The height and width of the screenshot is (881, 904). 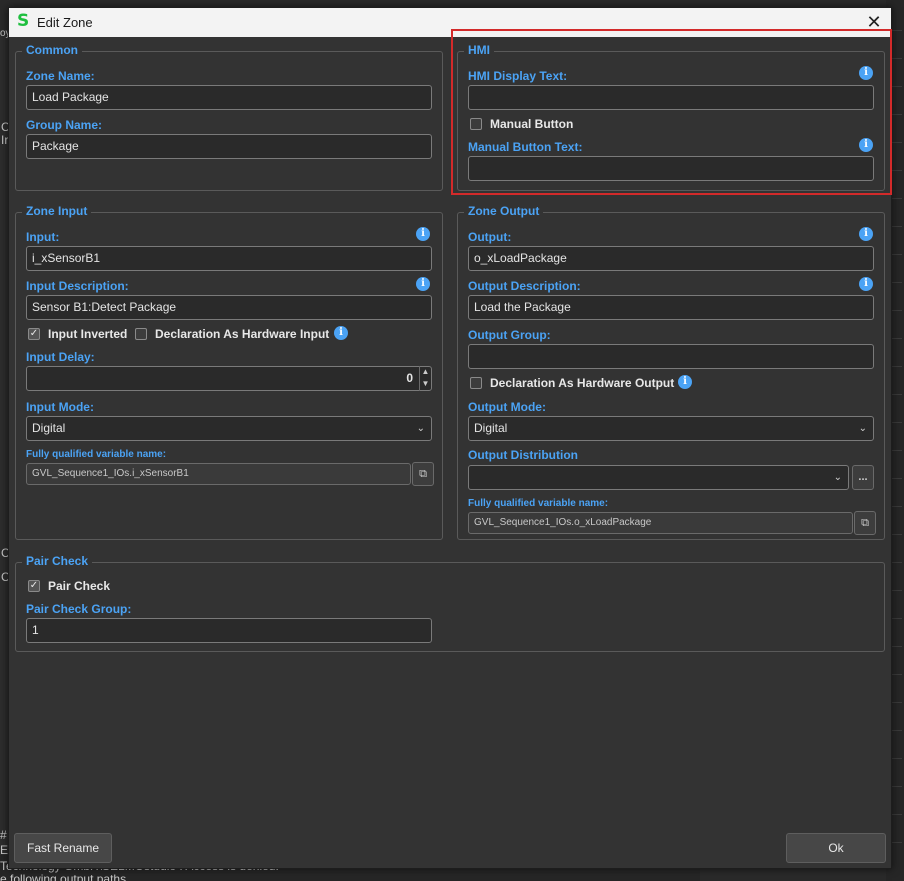 I want to click on hardware-output-checkbox: Declaration As Hardware Output, so click(x=572, y=383).